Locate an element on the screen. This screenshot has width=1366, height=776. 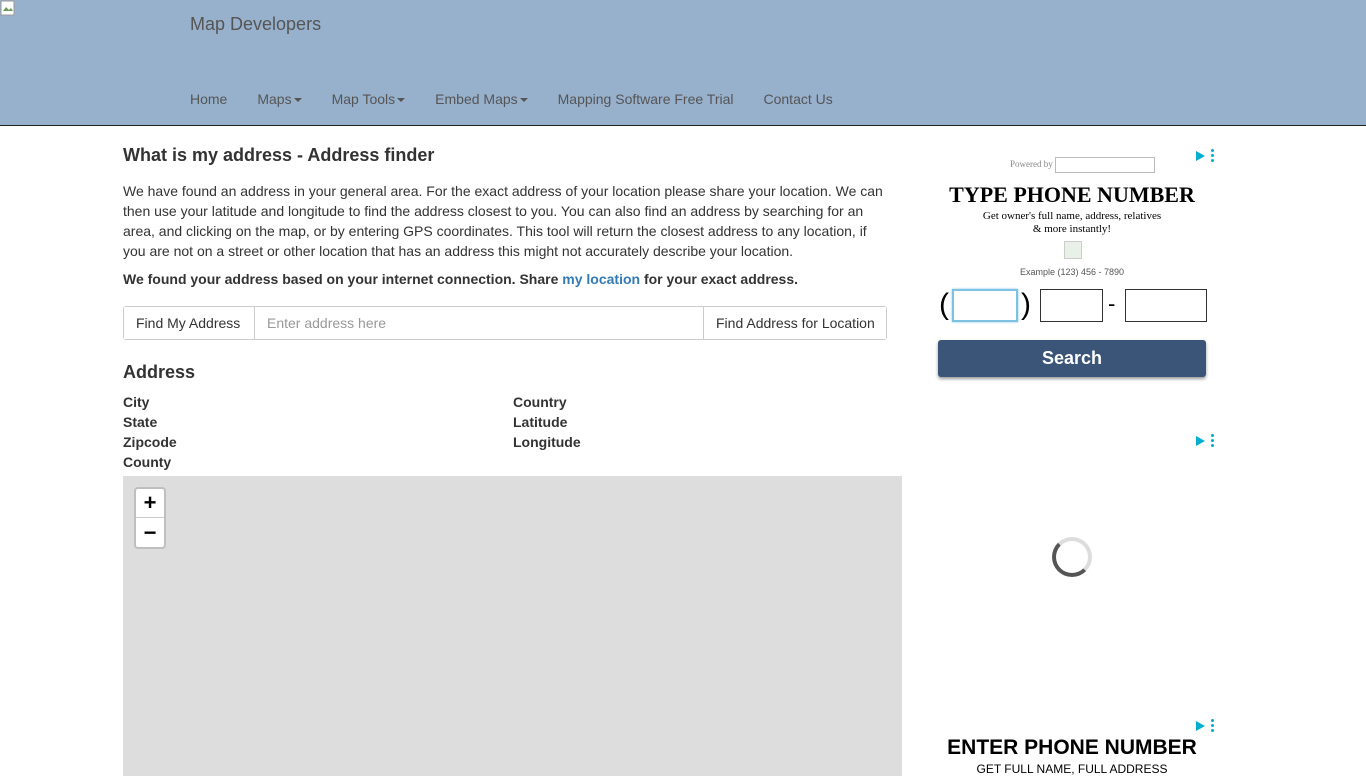
address-heading: Address is located at coordinates (159, 372).